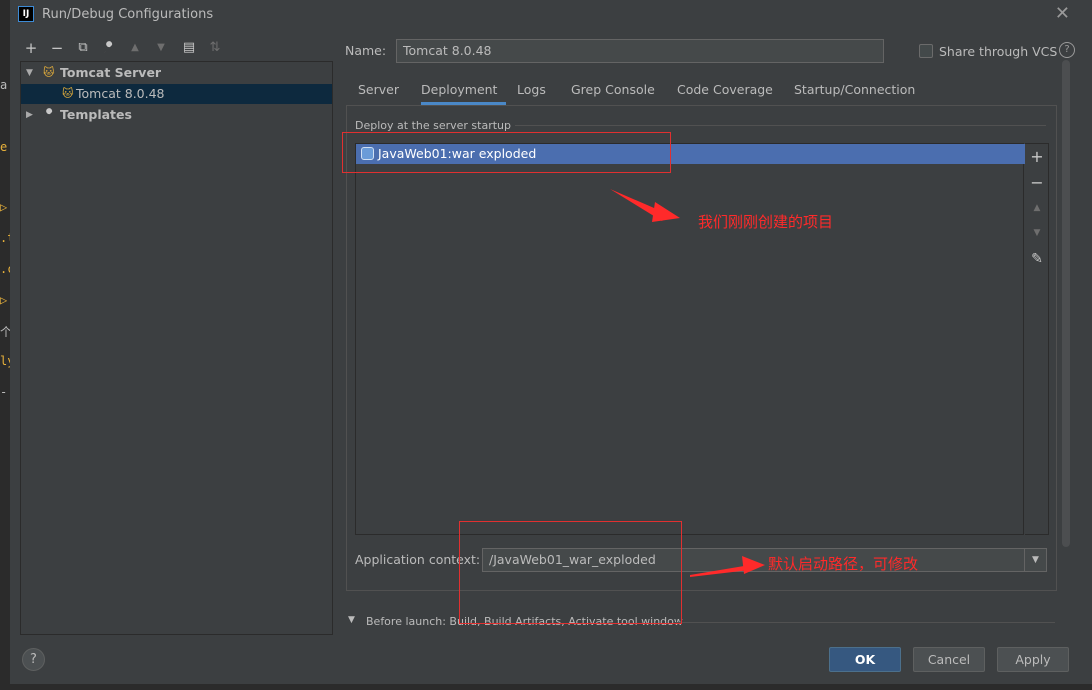 The width and height of the screenshot is (1092, 690). Describe the element at coordinates (843, 564) in the screenshot. I see `annotation-path-note: 默认启动路径，可修改` at that location.